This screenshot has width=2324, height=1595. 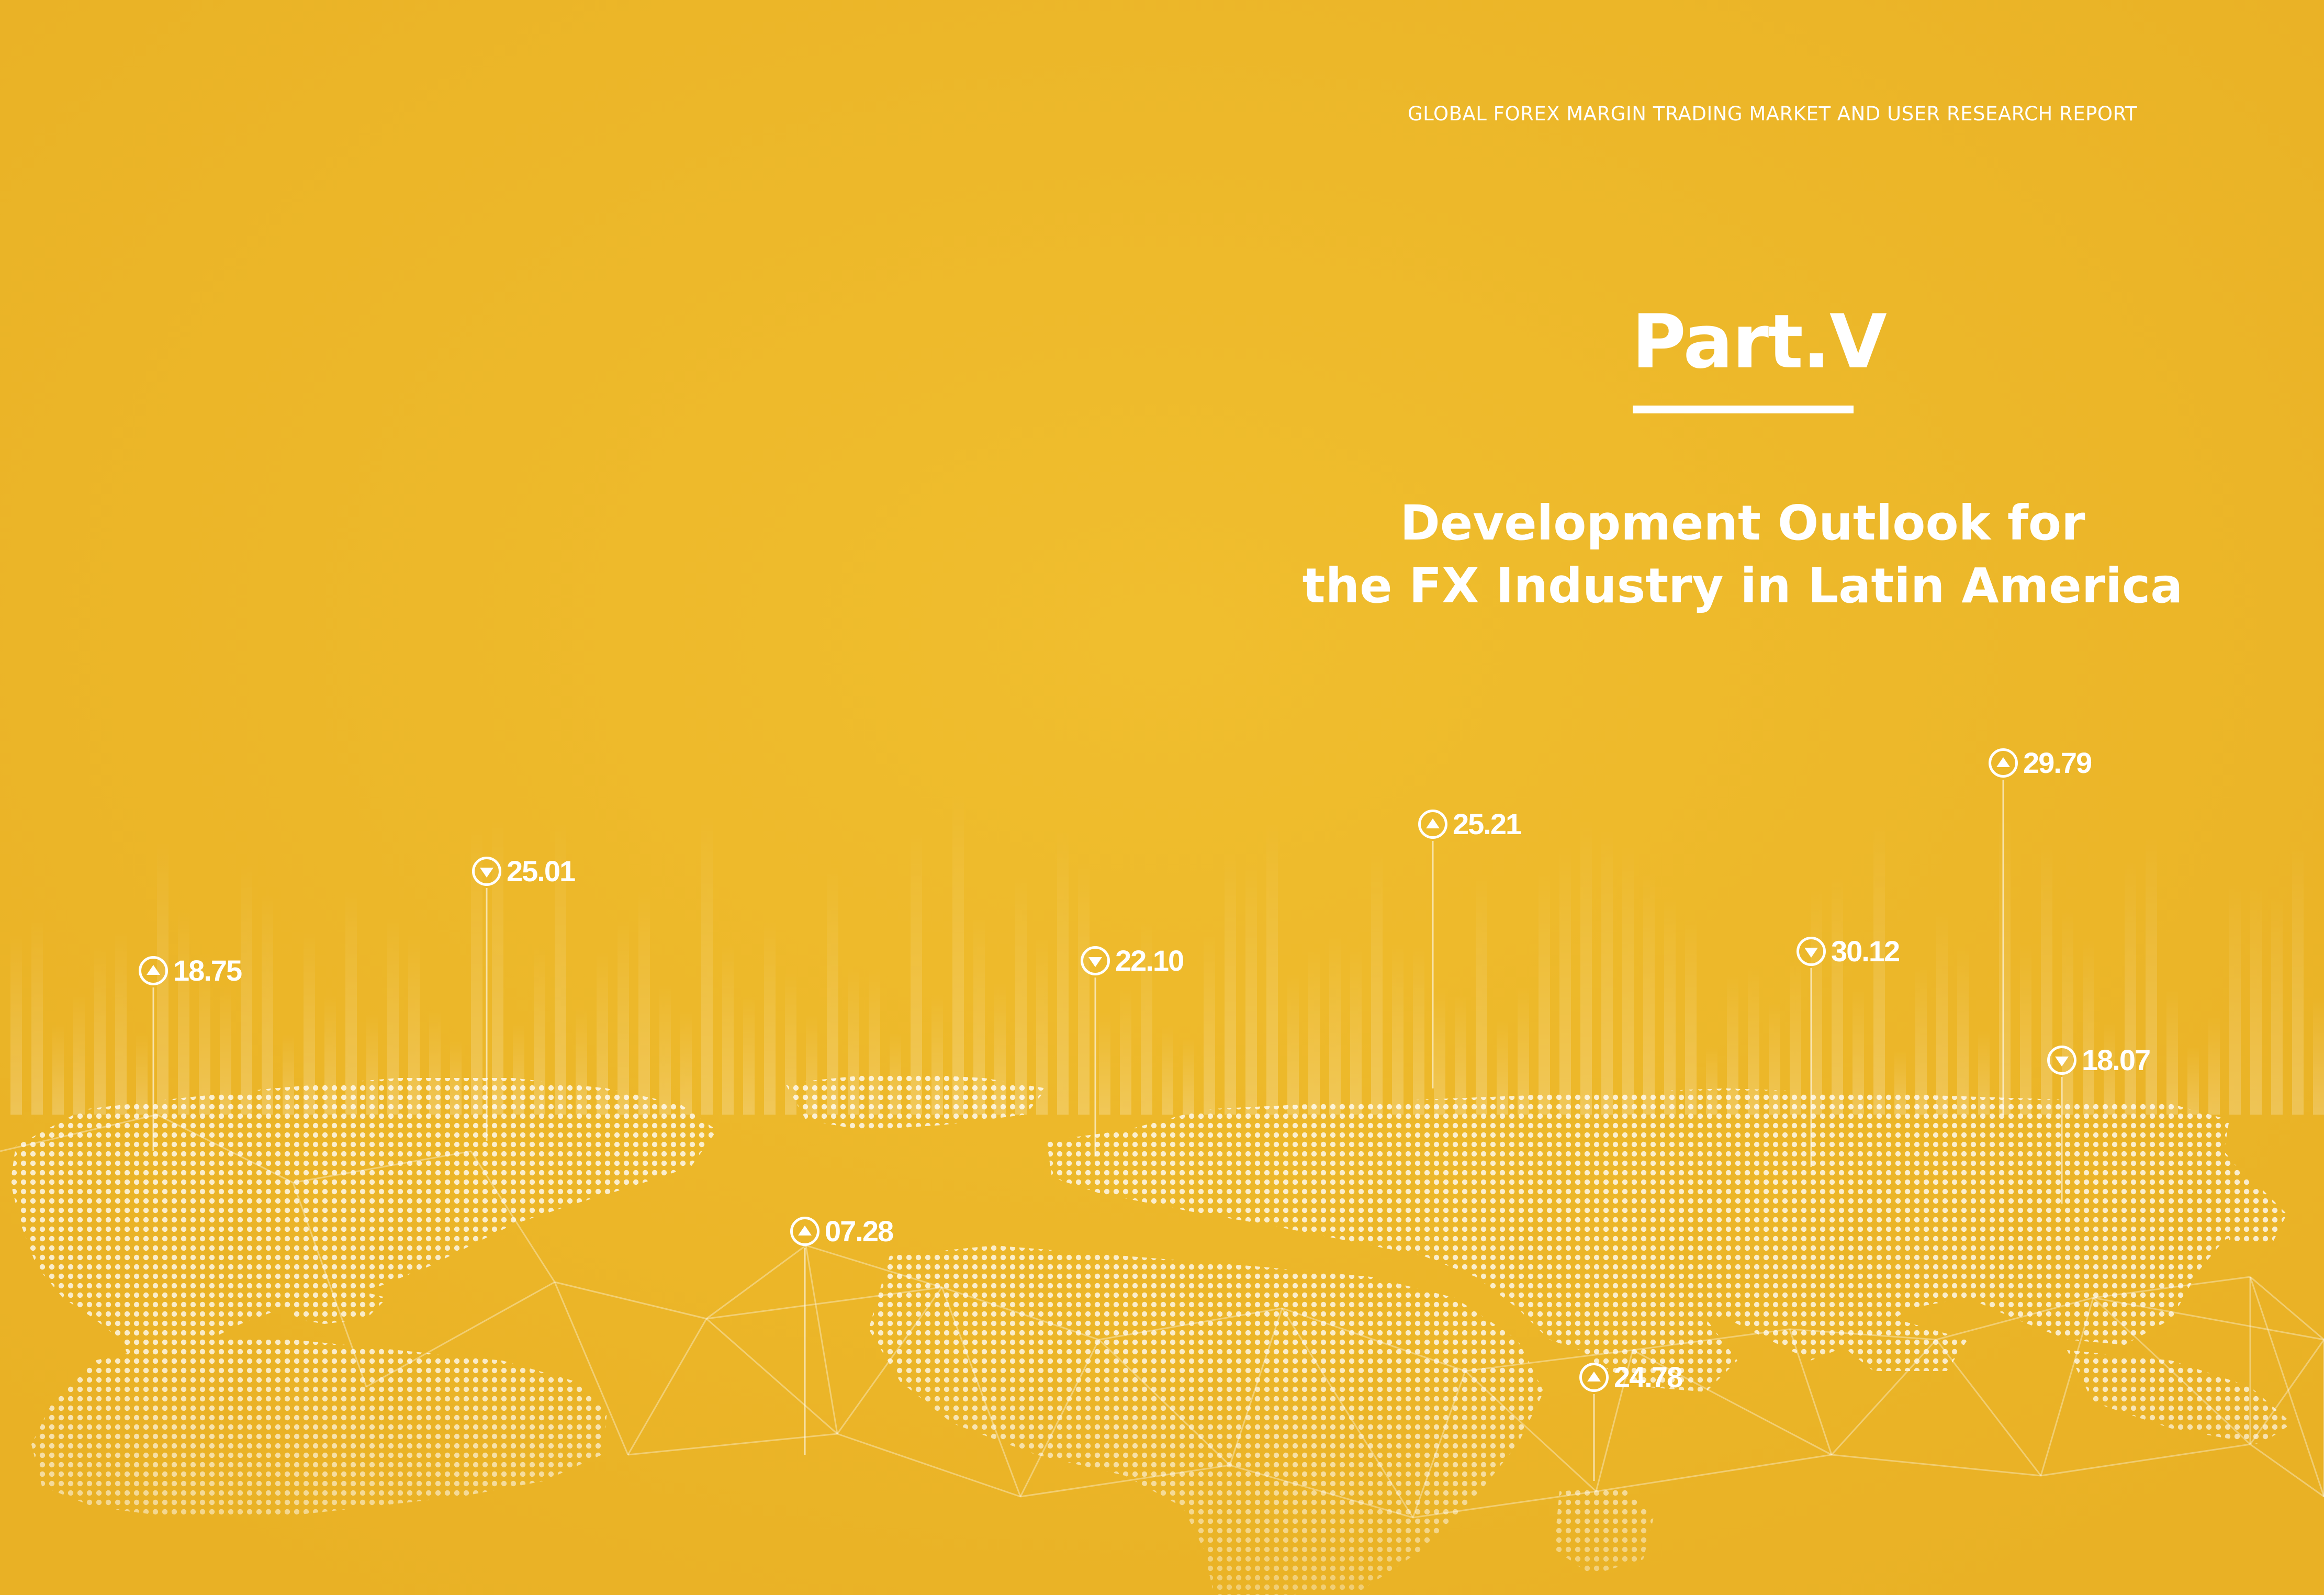 I want to click on map-marker-5: 25.21, so click(x=1470, y=823).